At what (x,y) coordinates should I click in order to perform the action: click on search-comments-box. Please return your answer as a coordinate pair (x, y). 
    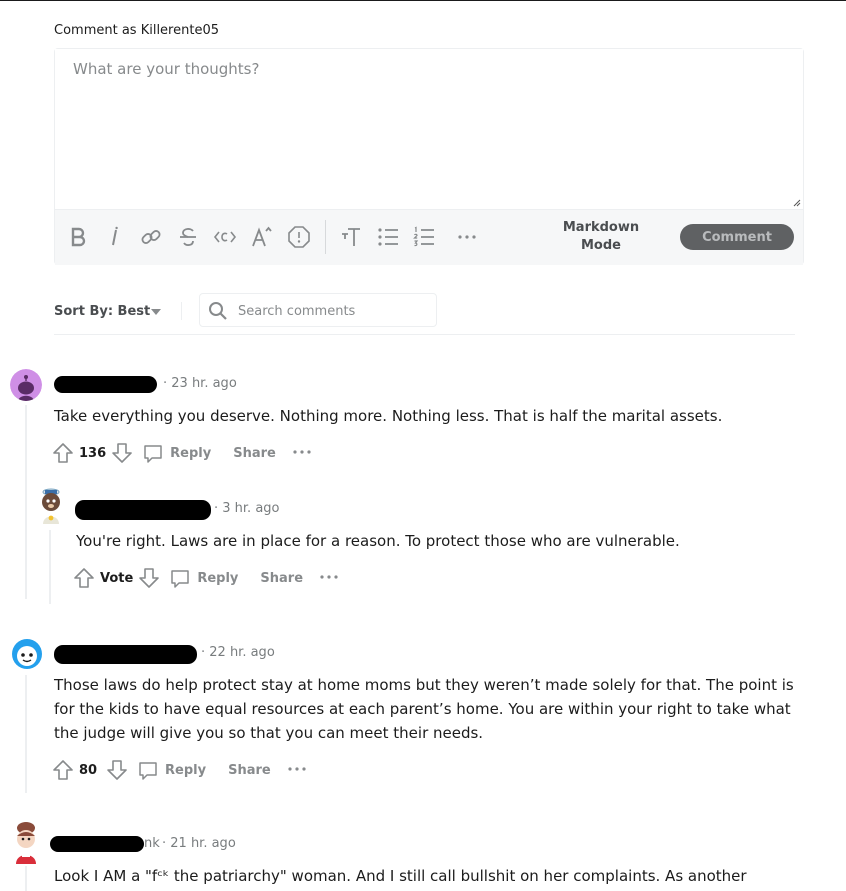
    Looking at the image, I should click on (318, 310).